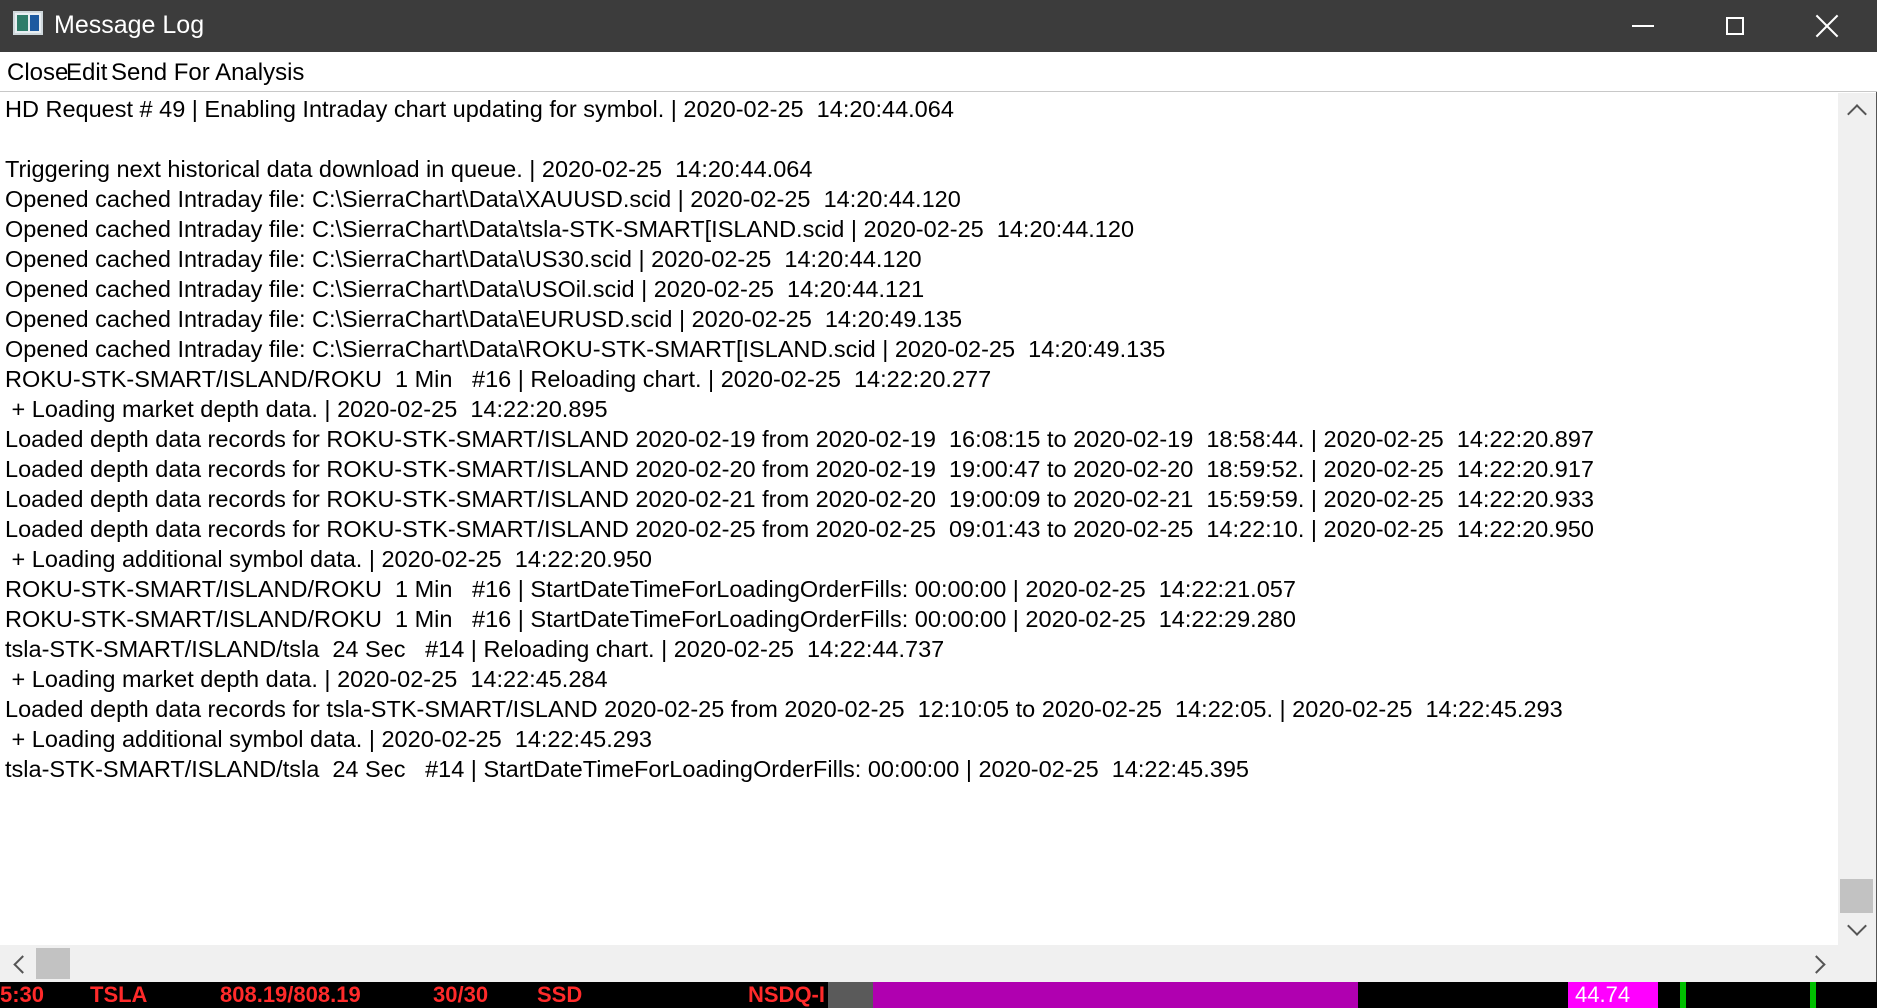  What do you see at coordinates (1857, 926) in the screenshot?
I see `scroll-down-arrow-icon` at bounding box center [1857, 926].